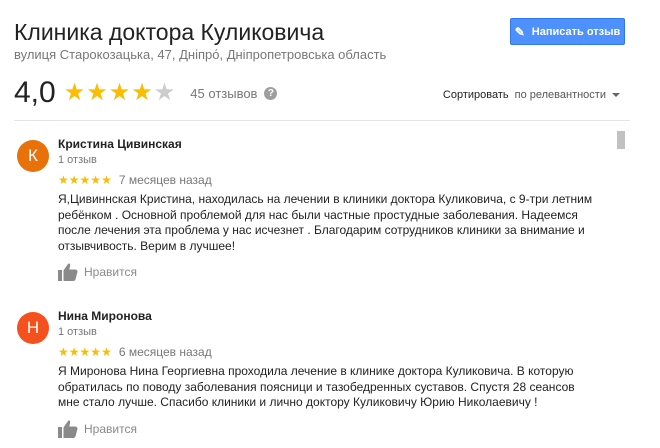 Image resolution: width=660 pixels, height=448 pixels. I want to click on star-empty-icon: ★, so click(165, 92).